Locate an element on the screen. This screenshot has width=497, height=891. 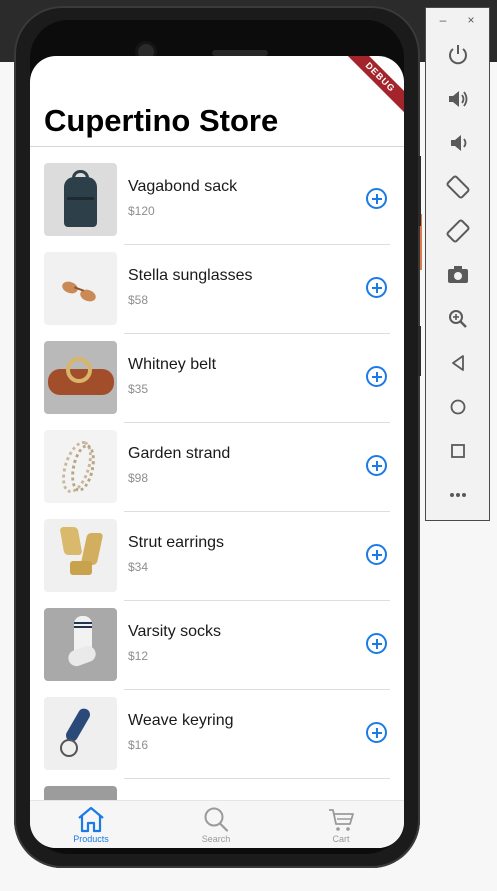
search-icon is located at coordinates (216, 819).